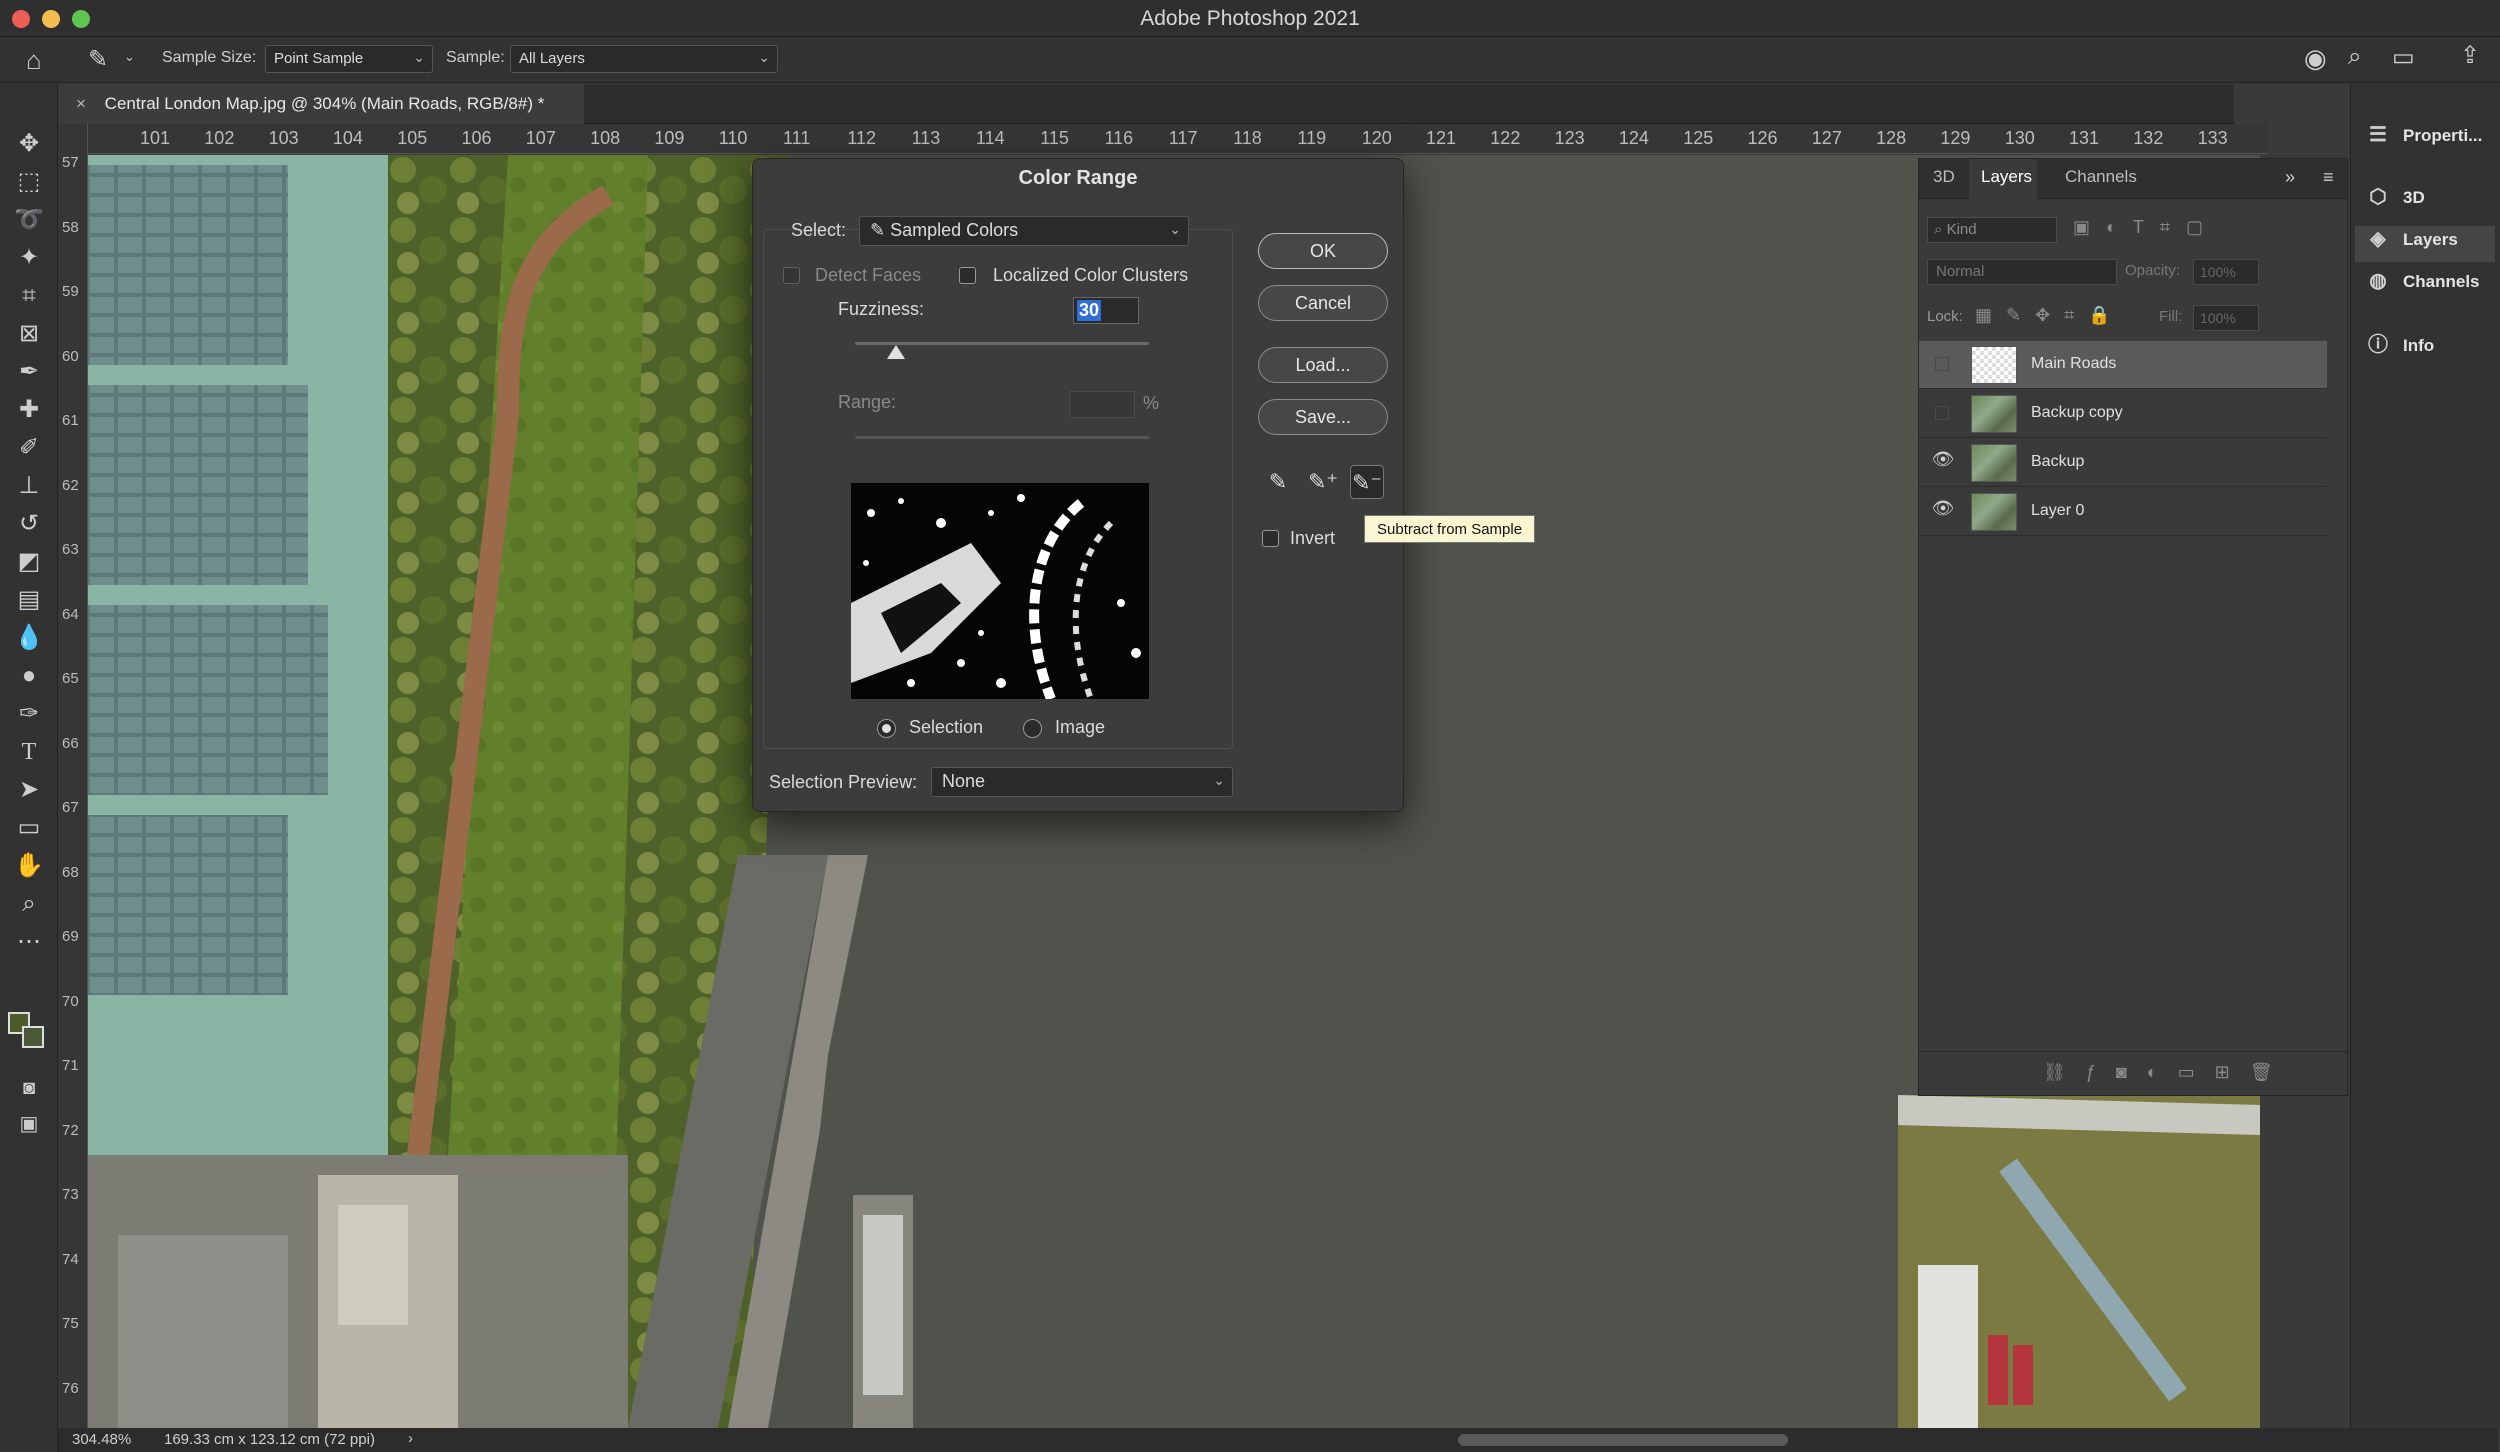 The width and height of the screenshot is (2500, 1452). Describe the element at coordinates (2398, 346) in the screenshot. I see `panel-info: ⓘ Info` at that location.